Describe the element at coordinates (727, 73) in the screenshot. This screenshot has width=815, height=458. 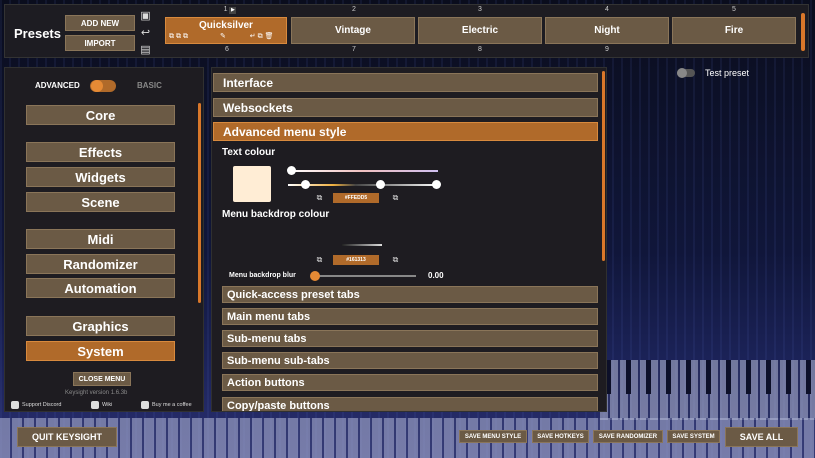
I see `test-preset-label: Test preset` at that location.